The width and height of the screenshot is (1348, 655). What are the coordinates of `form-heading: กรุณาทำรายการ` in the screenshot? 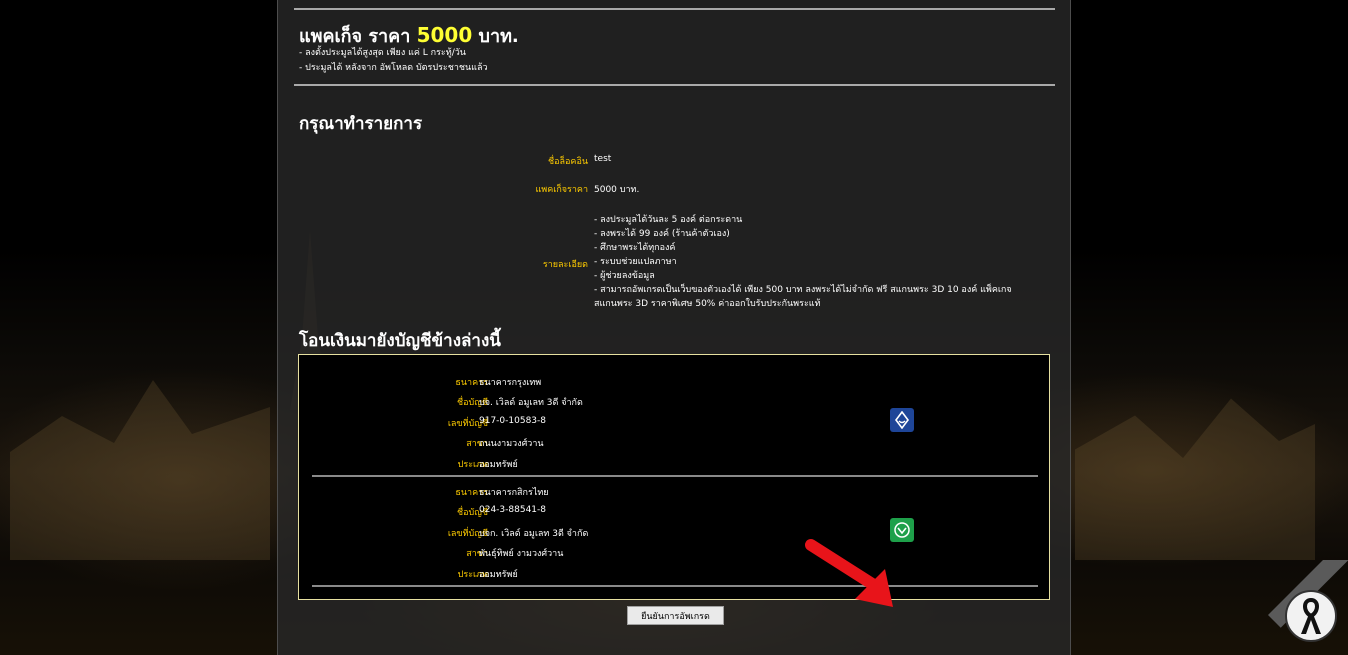 It's located at (361, 124).